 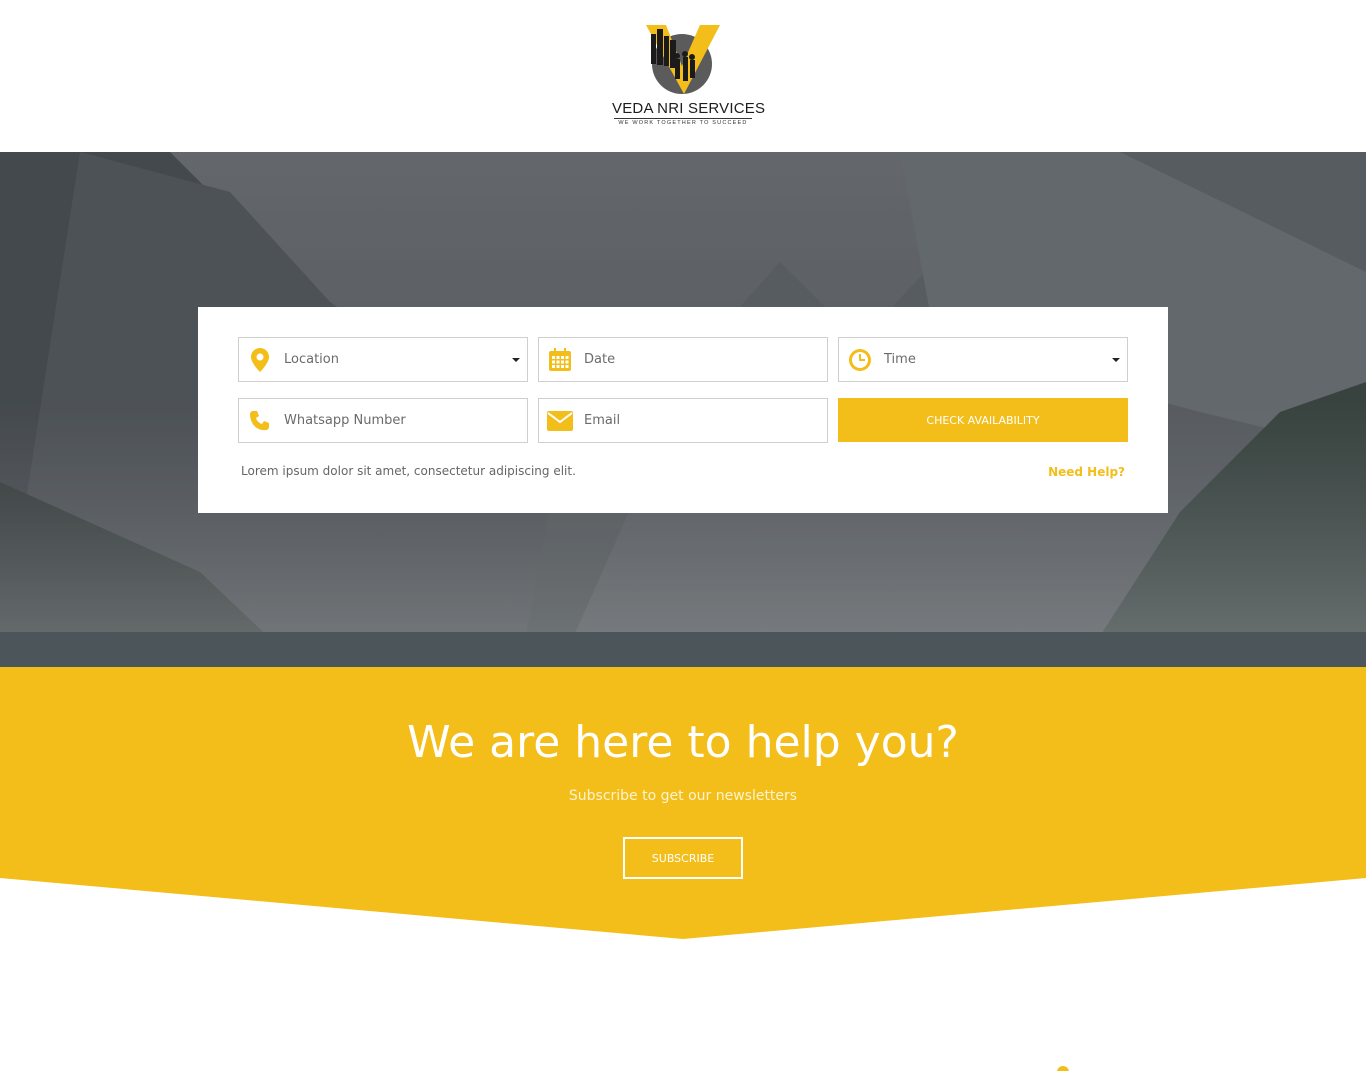 I want to click on calendar-icon, so click(x=560, y=360).